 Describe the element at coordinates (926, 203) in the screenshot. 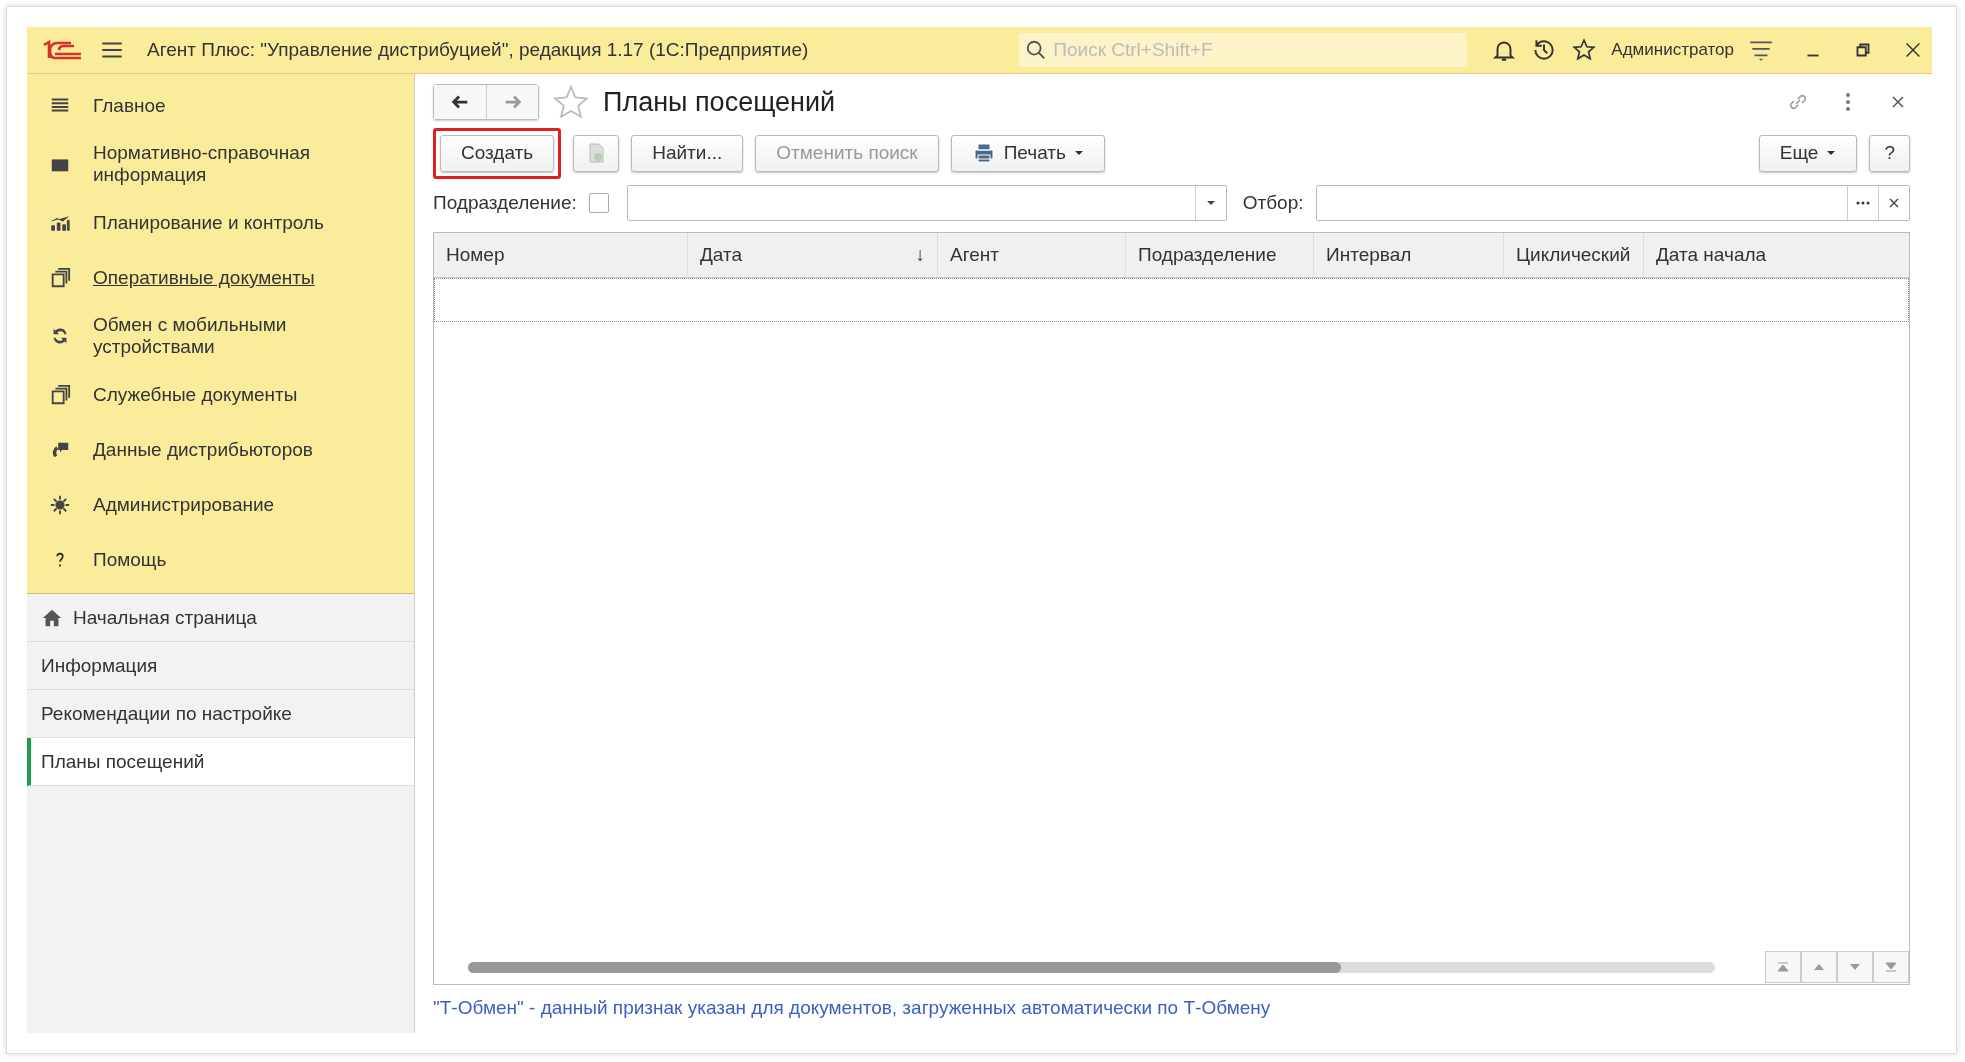

I see `division-field` at that location.